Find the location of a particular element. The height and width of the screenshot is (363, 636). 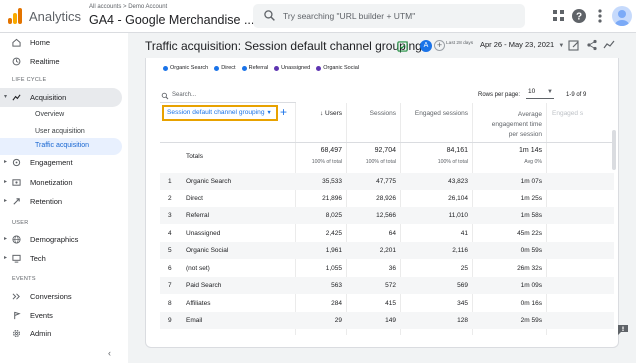

table-row: 7 Paid Search 563 572 569 1m 09s is located at coordinates (387, 285).